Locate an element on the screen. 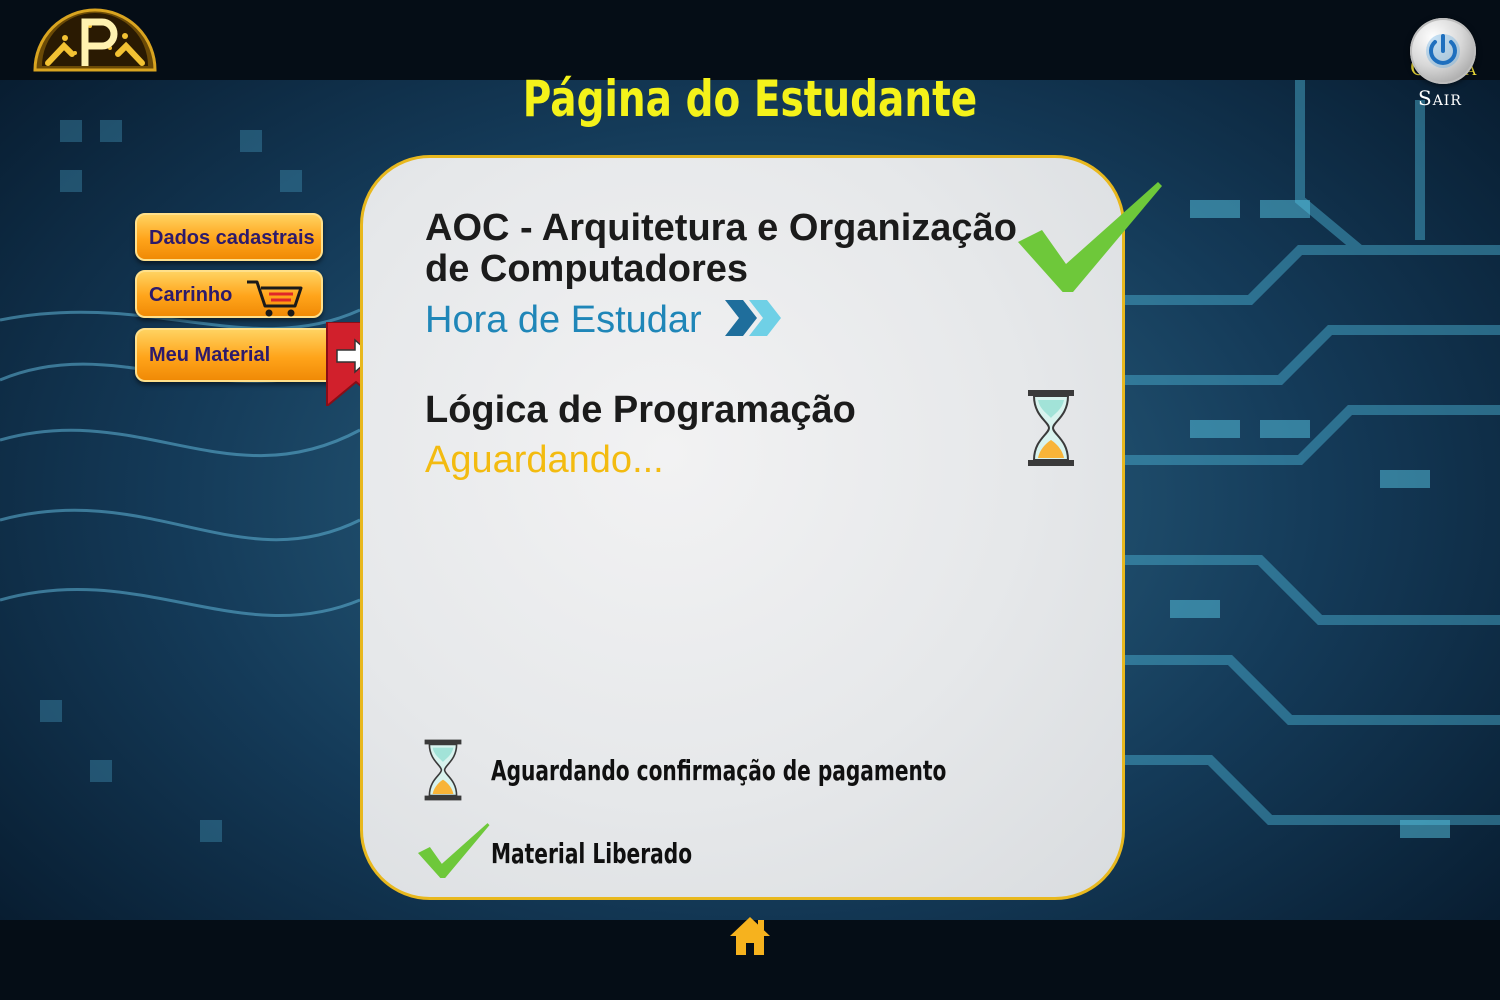 This screenshot has width=1500, height=1000. brand-logo is located at coordinates (95, 41).